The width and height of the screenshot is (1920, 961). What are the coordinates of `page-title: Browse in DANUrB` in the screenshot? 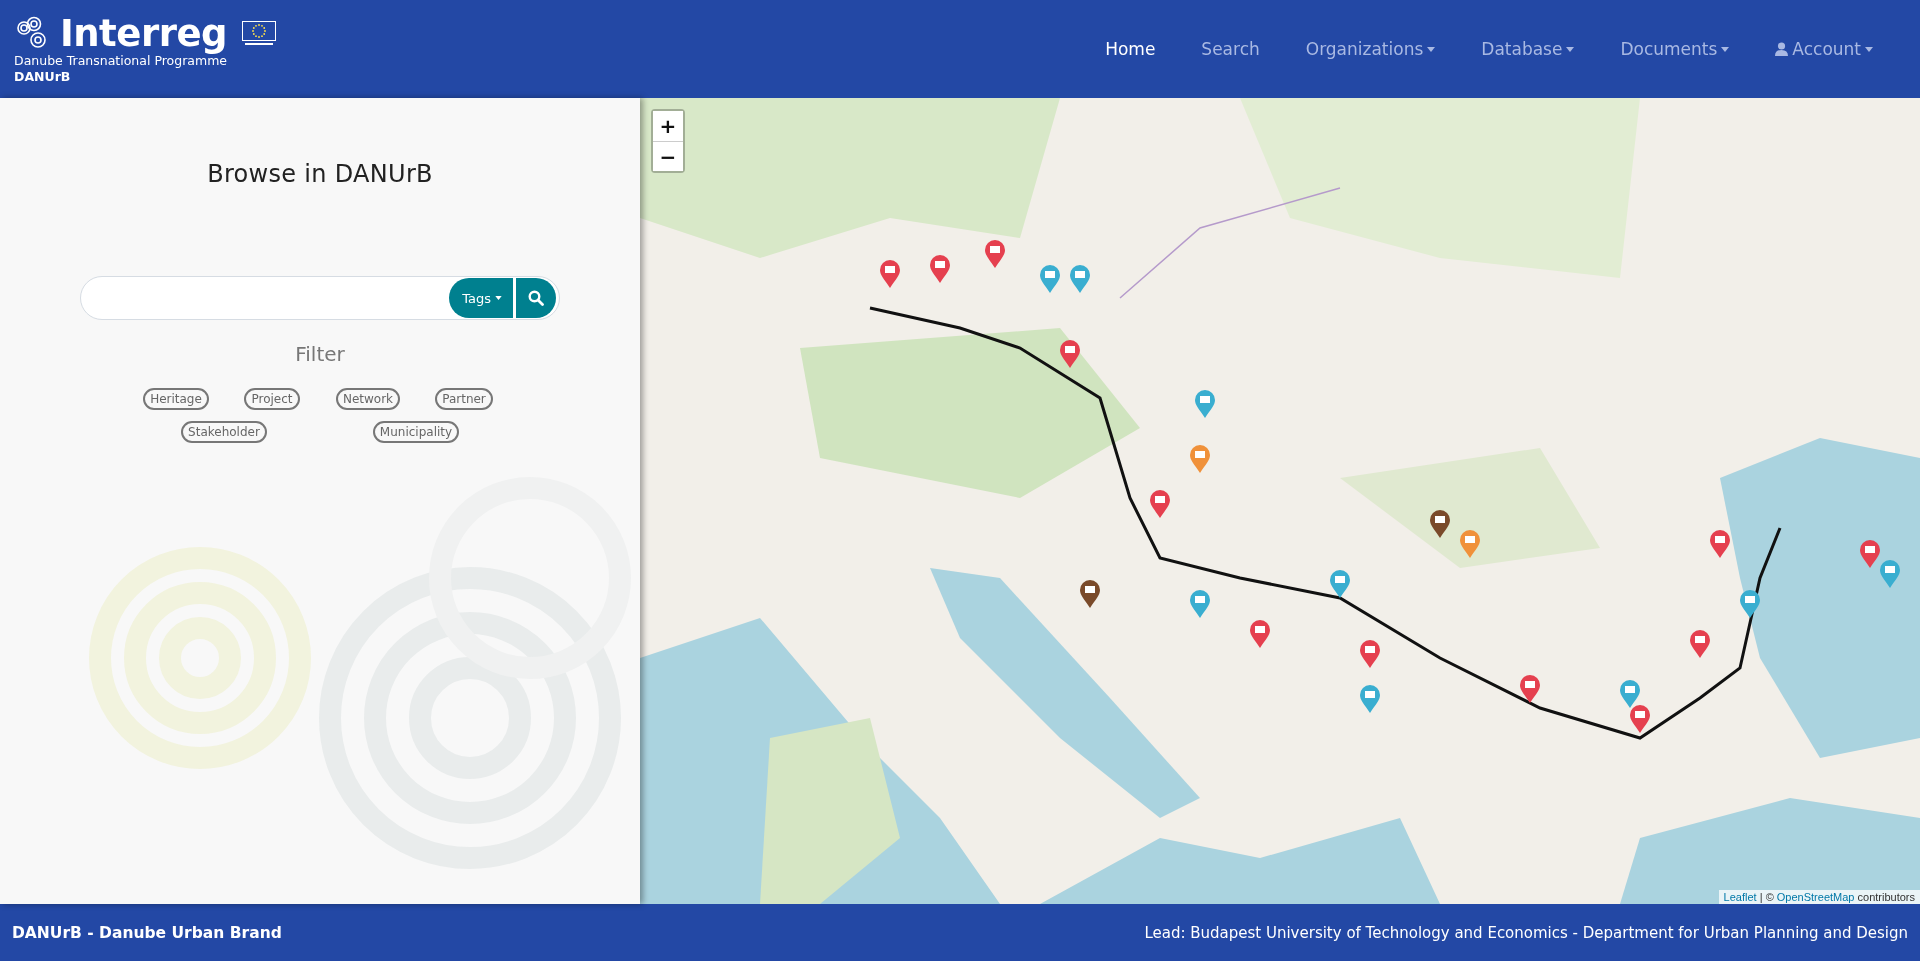 It's located at (320, 174).